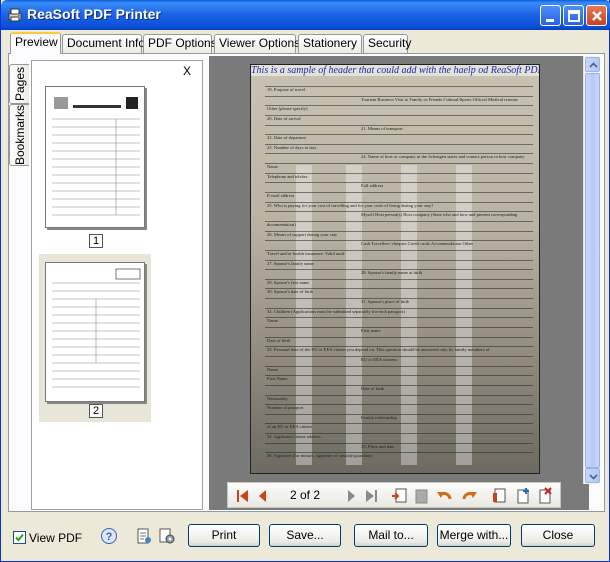 The width and height of the screenshot is (610, 562). Describe the element at coordinates (167, 536) in the screenshot. I see `gear-icon` at that location.